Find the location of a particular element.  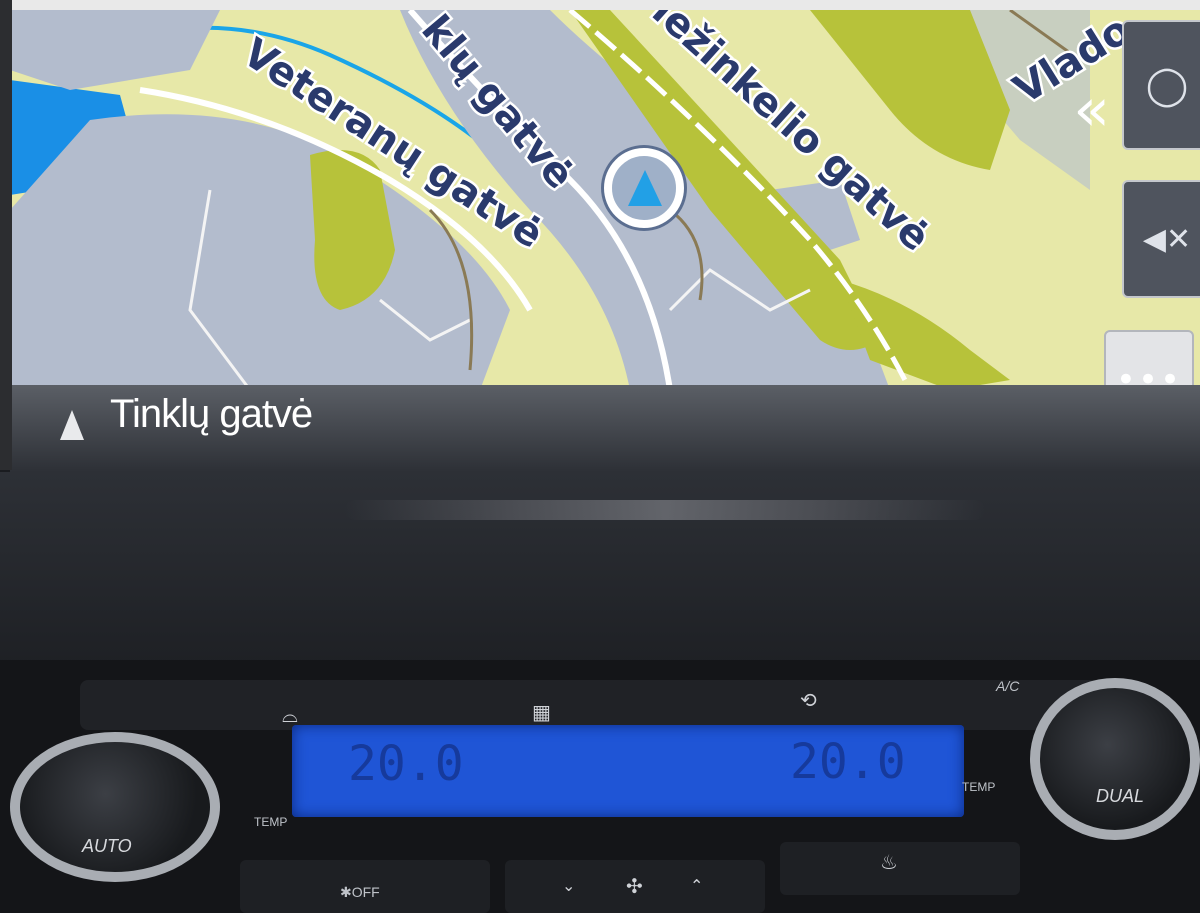

current-street-name: Tinklų gatvė is located at coordinates (211, 414).